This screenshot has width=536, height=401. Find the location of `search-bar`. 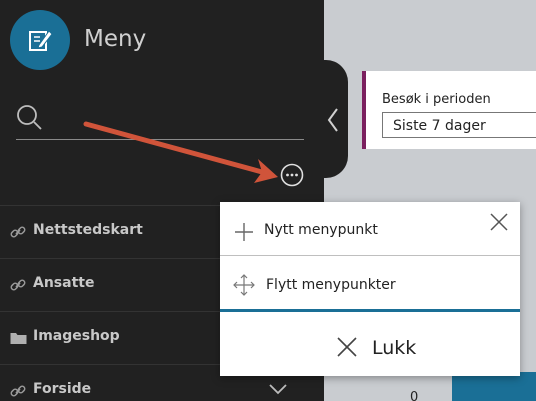

search-bar is located at coordinates (160, 122).